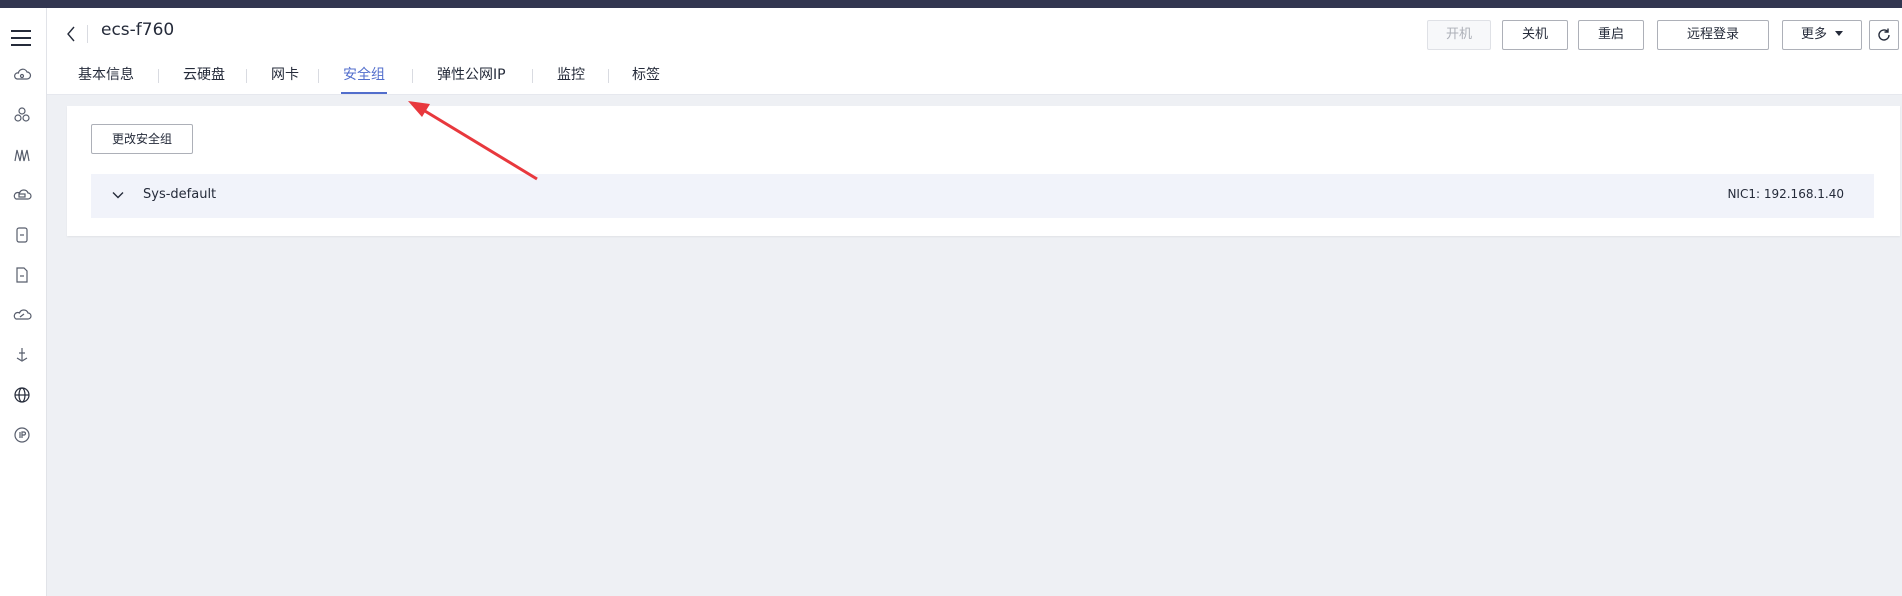  Describe the element at coordinates (22, 115) in the screenshot. I see `cluster-icon` at that location.